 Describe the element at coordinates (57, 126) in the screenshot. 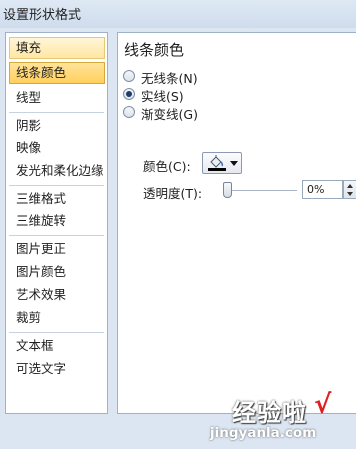

I see `nav-item-shadow: 阴影` at that location.